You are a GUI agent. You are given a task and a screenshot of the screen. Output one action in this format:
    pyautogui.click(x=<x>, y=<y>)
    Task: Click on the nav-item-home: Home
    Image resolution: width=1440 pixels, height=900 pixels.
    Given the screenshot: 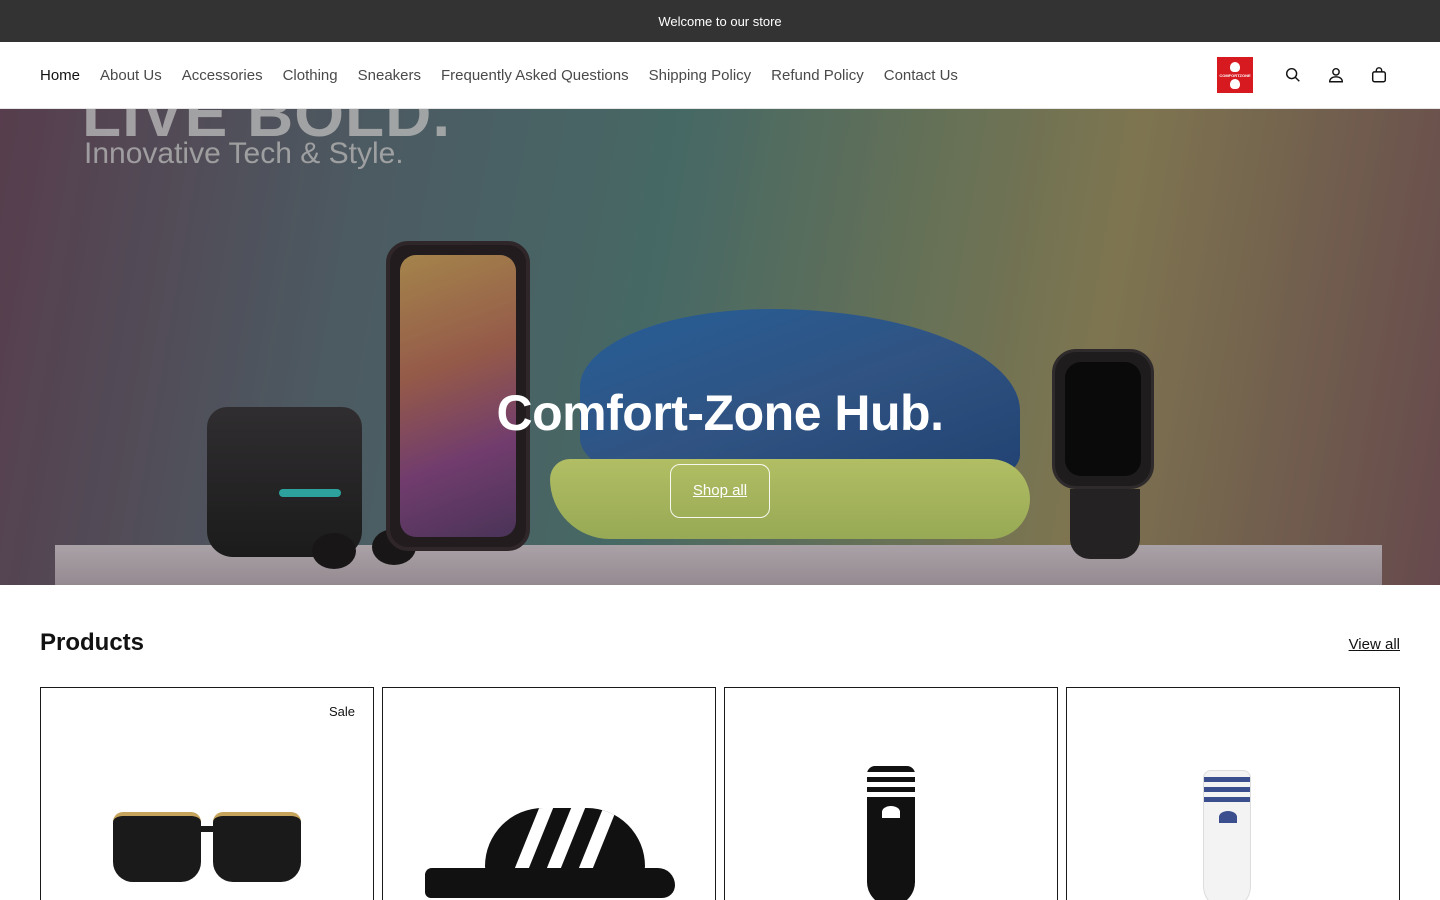 What is the action you would take?
    pyautogui.click(x=60, y=75)
    